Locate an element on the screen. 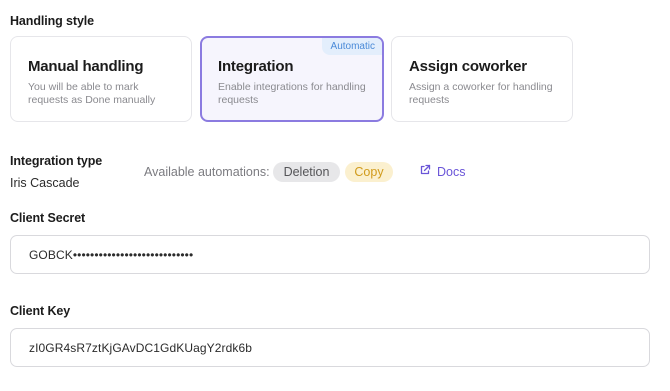 This screenshot has width=670, height=391. client-secret-label: Client Secret is located at coordinates (48, 218).